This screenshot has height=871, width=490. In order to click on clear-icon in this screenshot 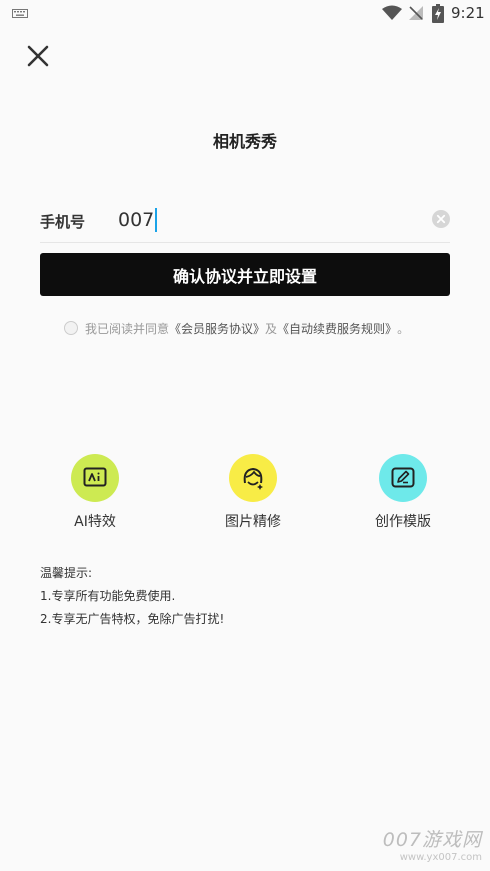, I will do `click(441, 219)`.